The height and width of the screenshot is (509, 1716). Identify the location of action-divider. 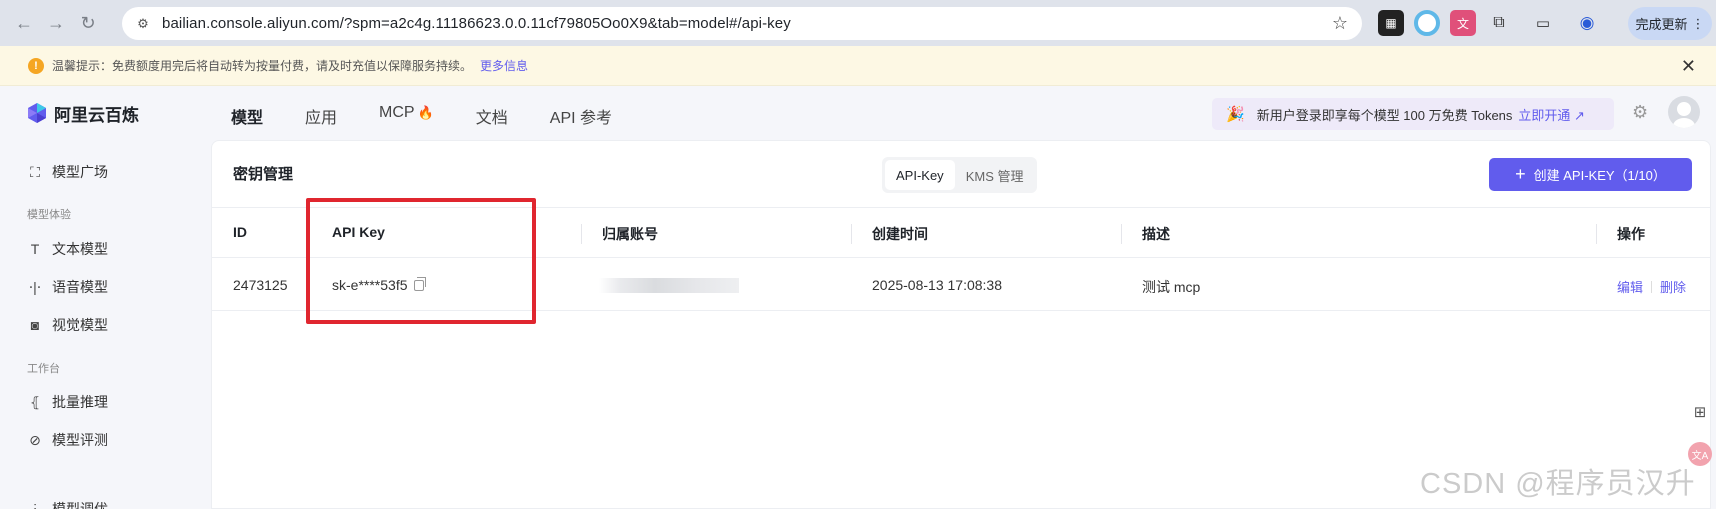
(1652, 287).